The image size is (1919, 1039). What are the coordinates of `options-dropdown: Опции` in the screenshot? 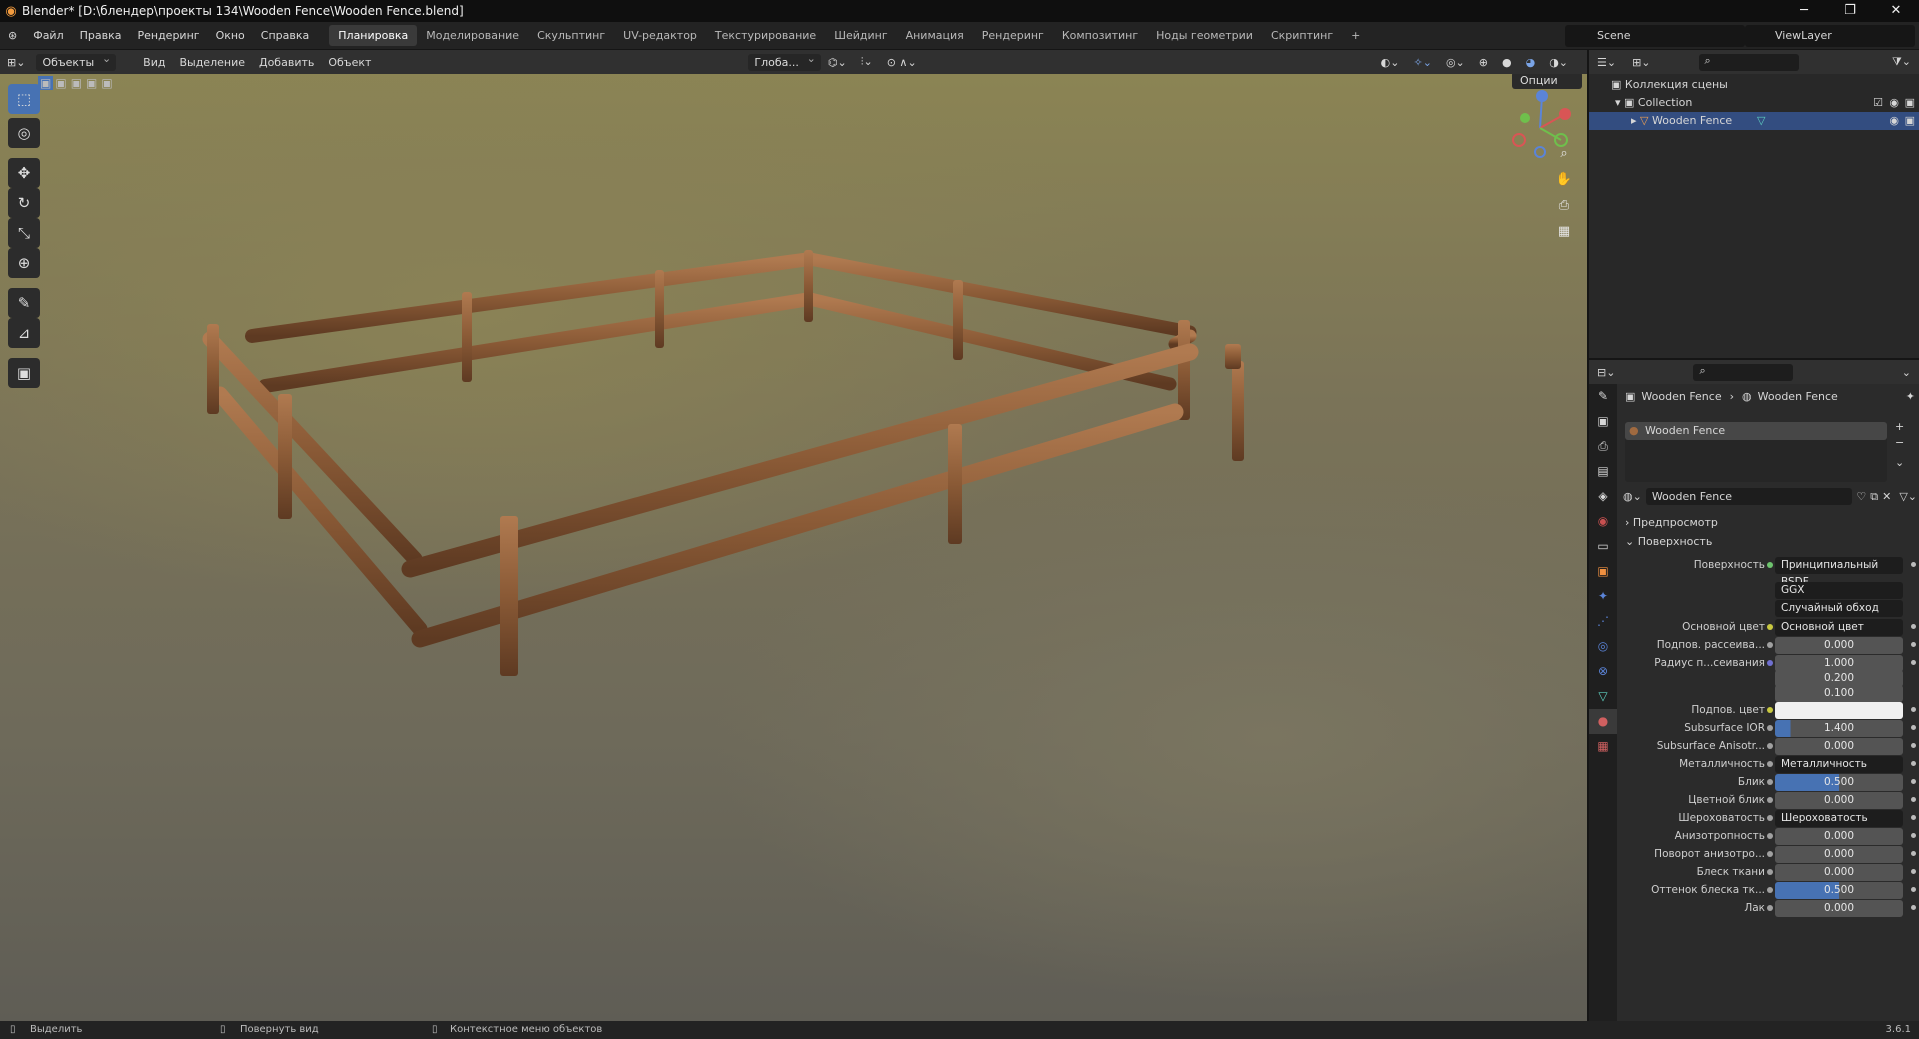 It's located at (1547, 81).